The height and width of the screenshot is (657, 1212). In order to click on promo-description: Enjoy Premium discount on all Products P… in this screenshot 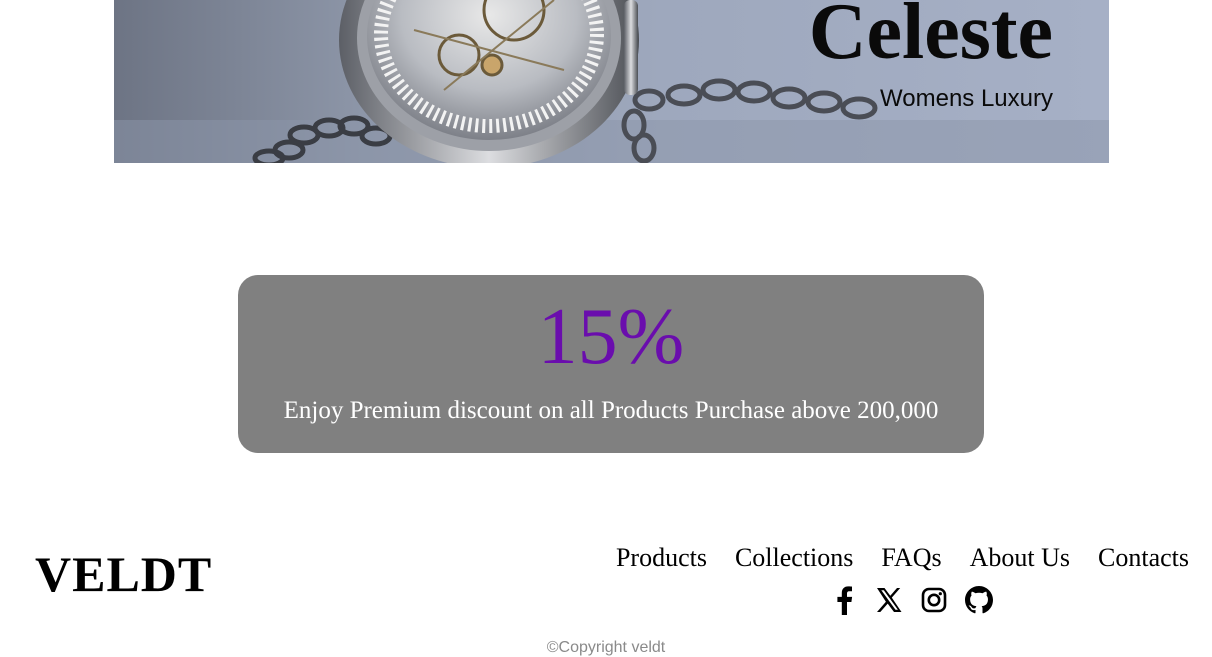, I will do `click(611, 410)`.